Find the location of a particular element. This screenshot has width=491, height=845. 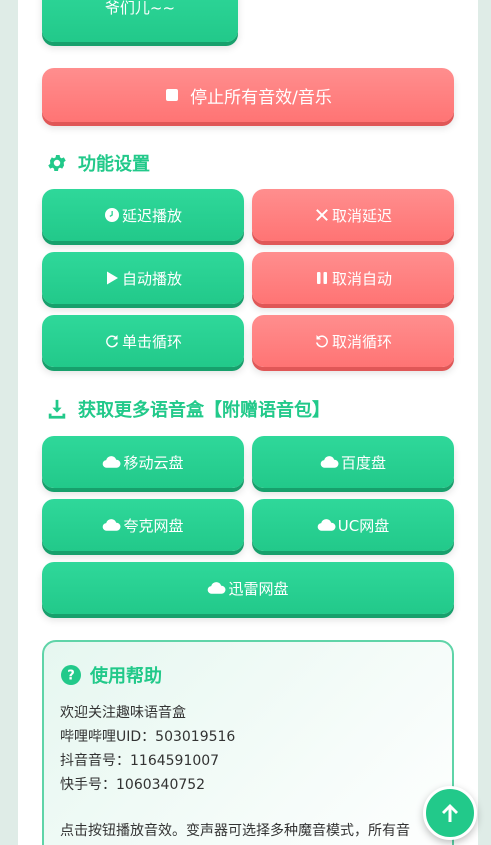

auto-play-label: 自动播放 is located at coordinates (151, 278).